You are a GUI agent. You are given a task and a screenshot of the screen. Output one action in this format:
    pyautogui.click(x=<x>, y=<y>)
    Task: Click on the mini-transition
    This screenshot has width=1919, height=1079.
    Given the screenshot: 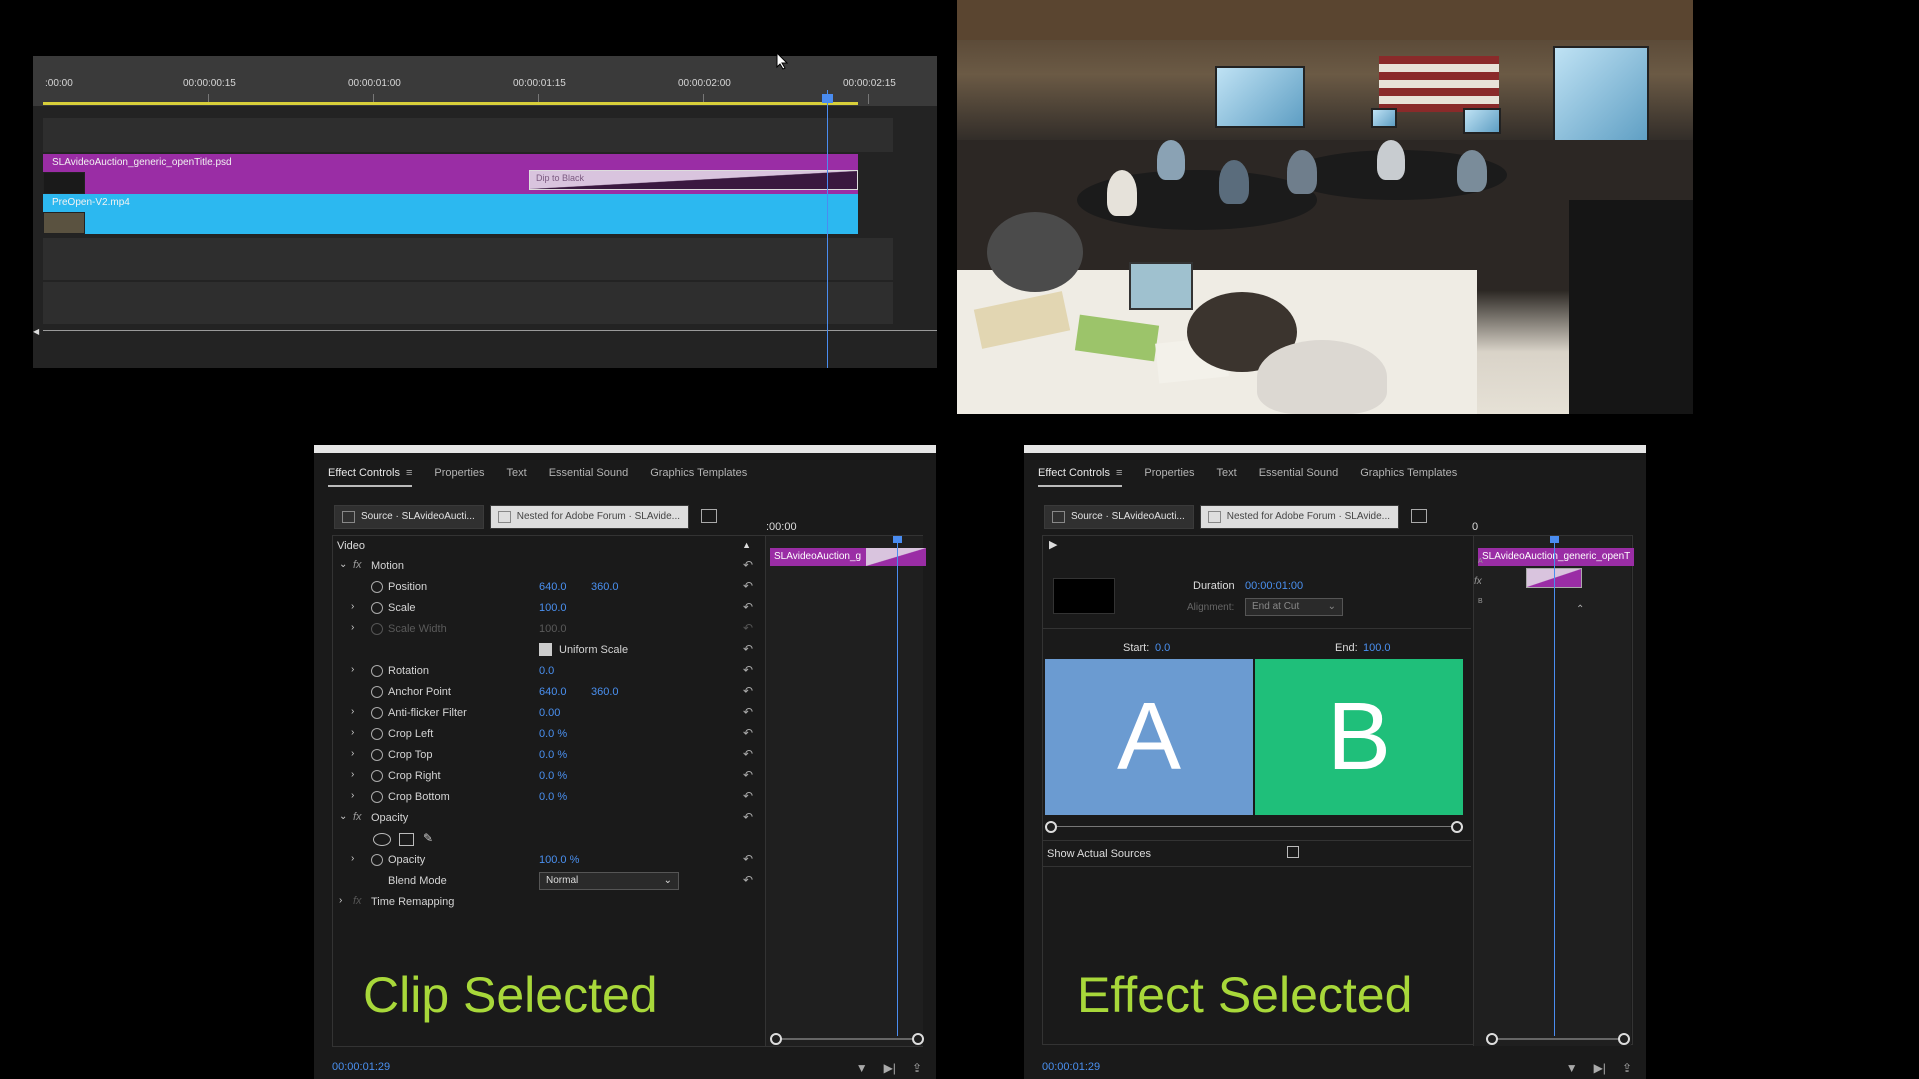 What is the action you would take?
    pyautogui.click(x=896, y=557)
    